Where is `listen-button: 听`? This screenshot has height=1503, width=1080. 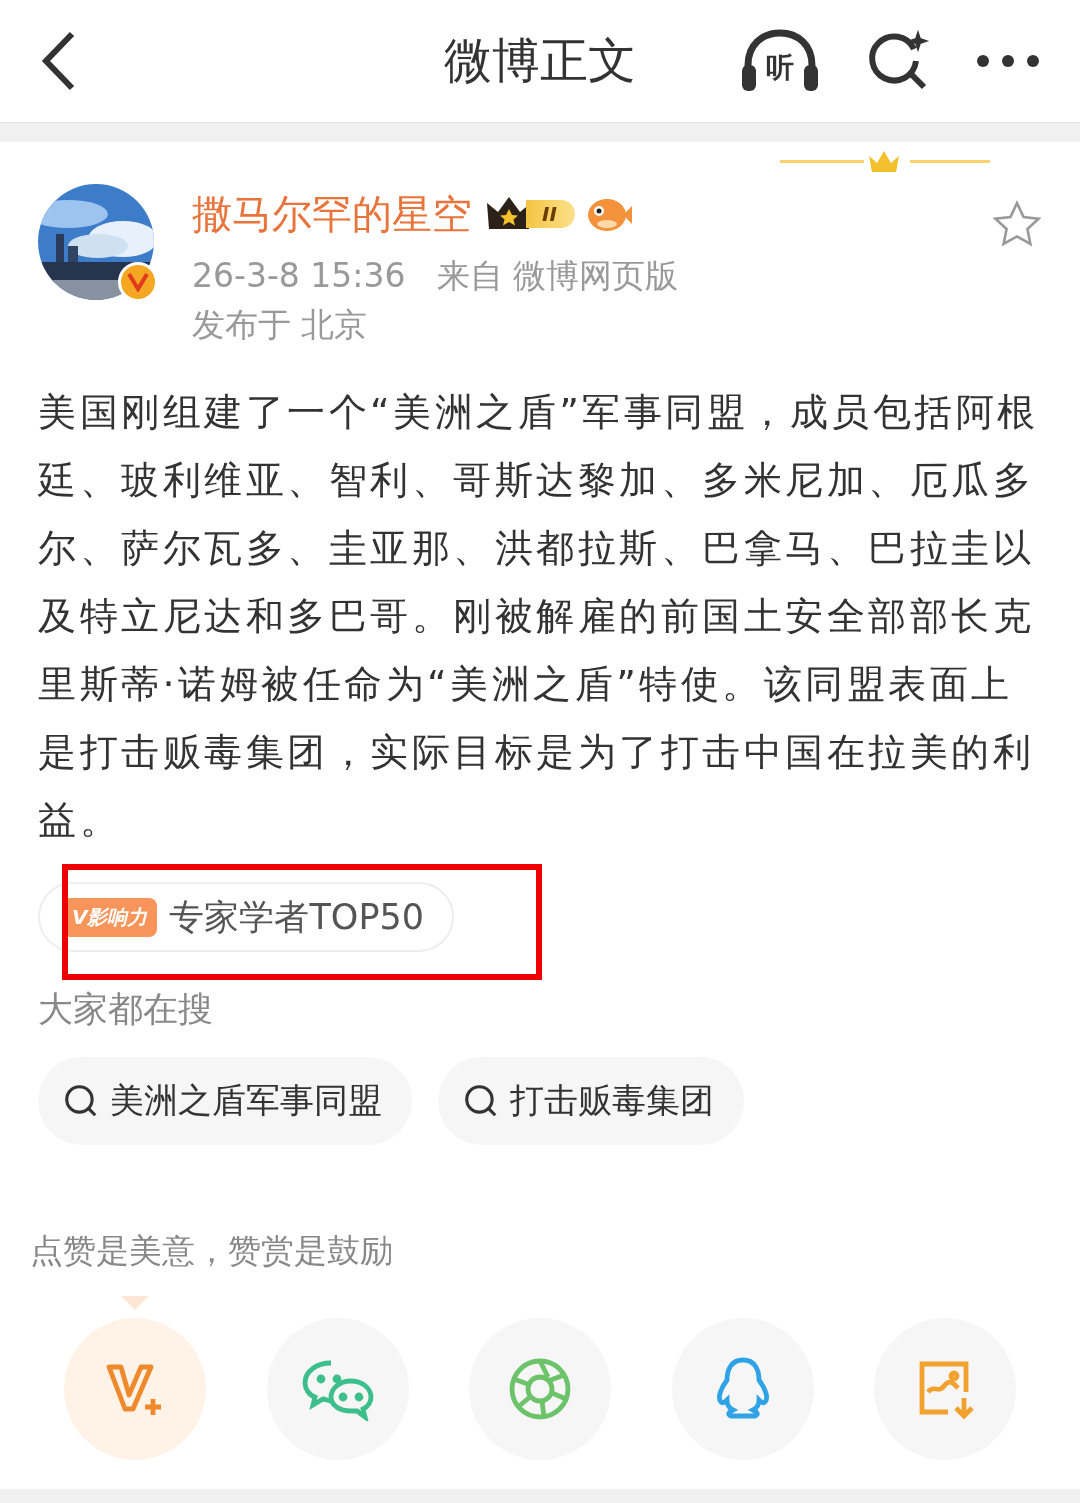
listen-button: 听 is located at coordinates (780, 61).